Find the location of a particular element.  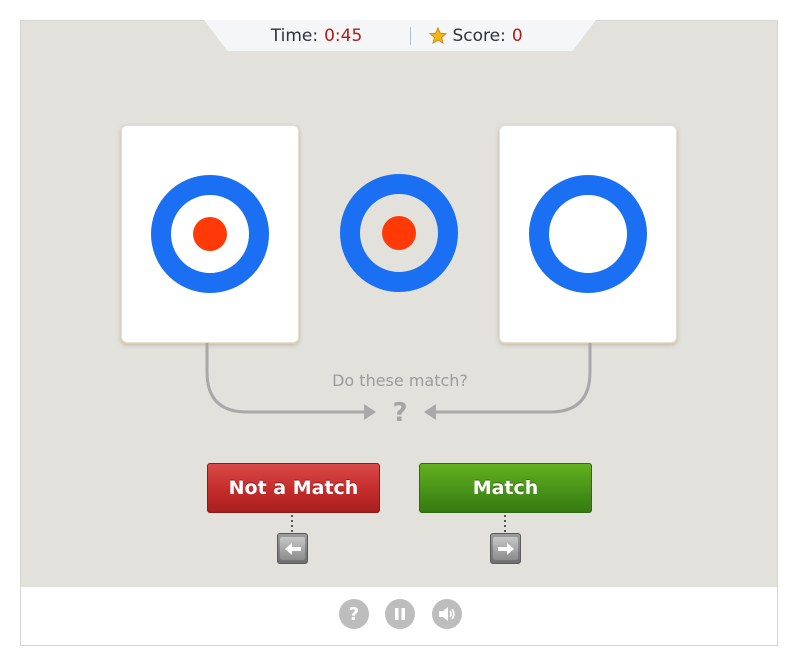

question-mark: ? is located at coordinates (400, 413).